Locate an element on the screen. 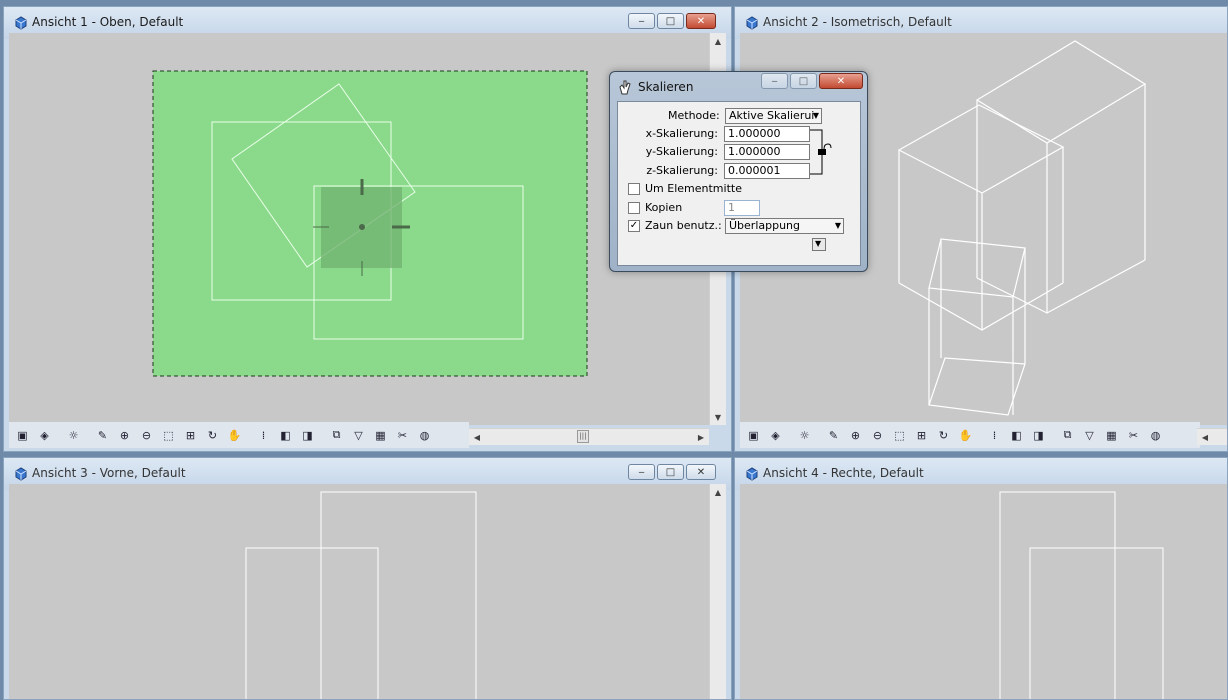 The image size is (1228, 700). z-scale-label: z-Skalierung: is located at coordinates (682, 170).